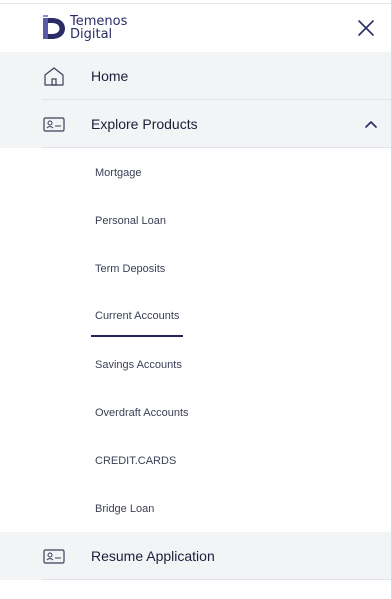  What do you see at coordinates (54, 76) in the screenshot?
I see `home-icon` at bounding box center [54, 76].